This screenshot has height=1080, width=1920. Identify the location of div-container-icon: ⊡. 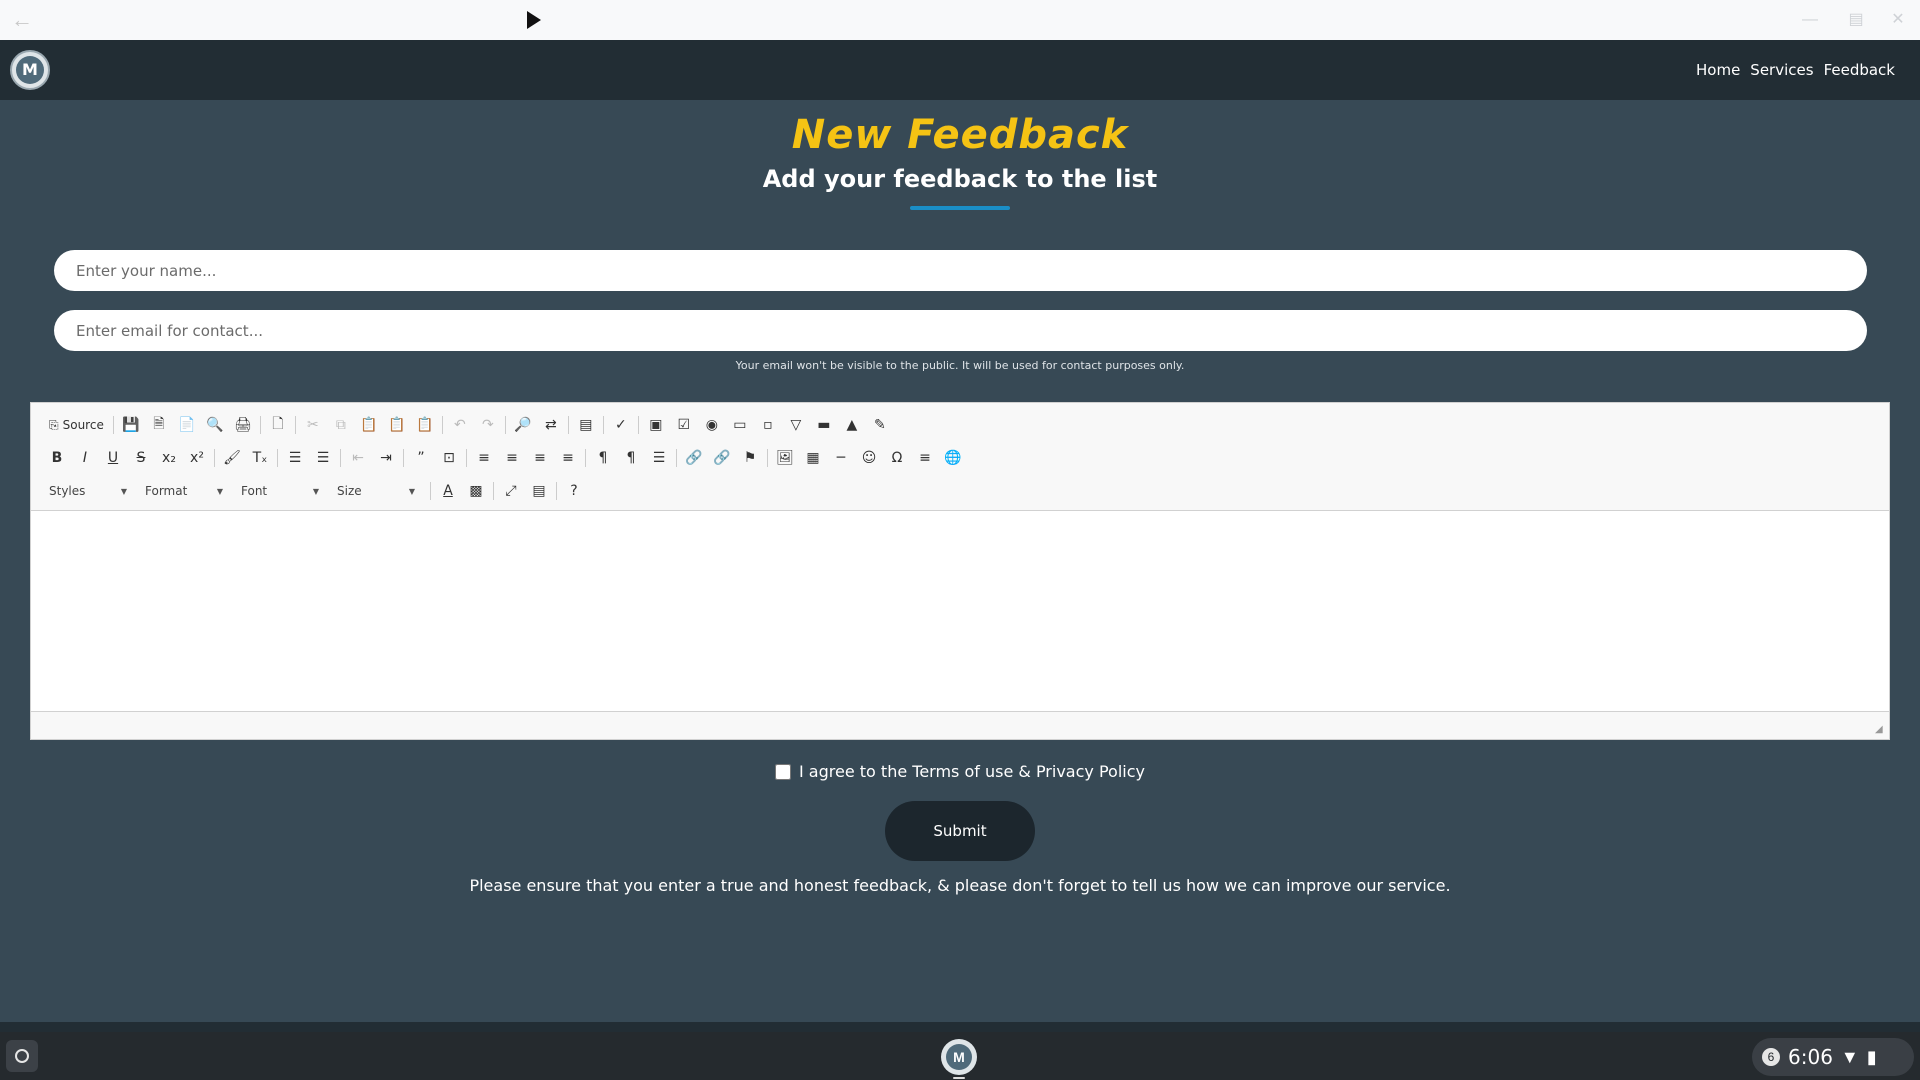
(449, 458).